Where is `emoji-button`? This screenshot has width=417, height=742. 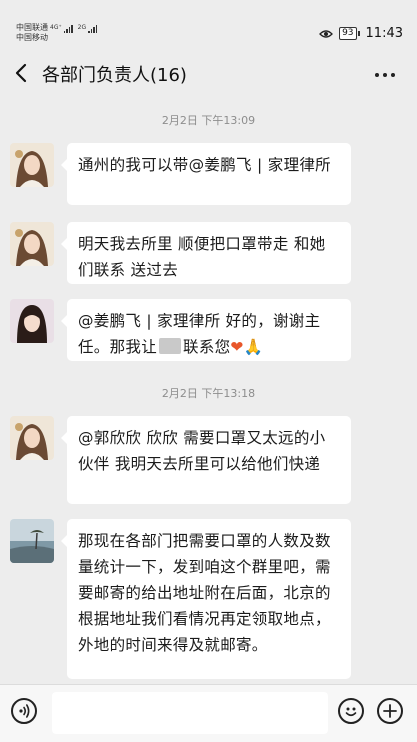
emoji-button is located at coordinates (351, 711).